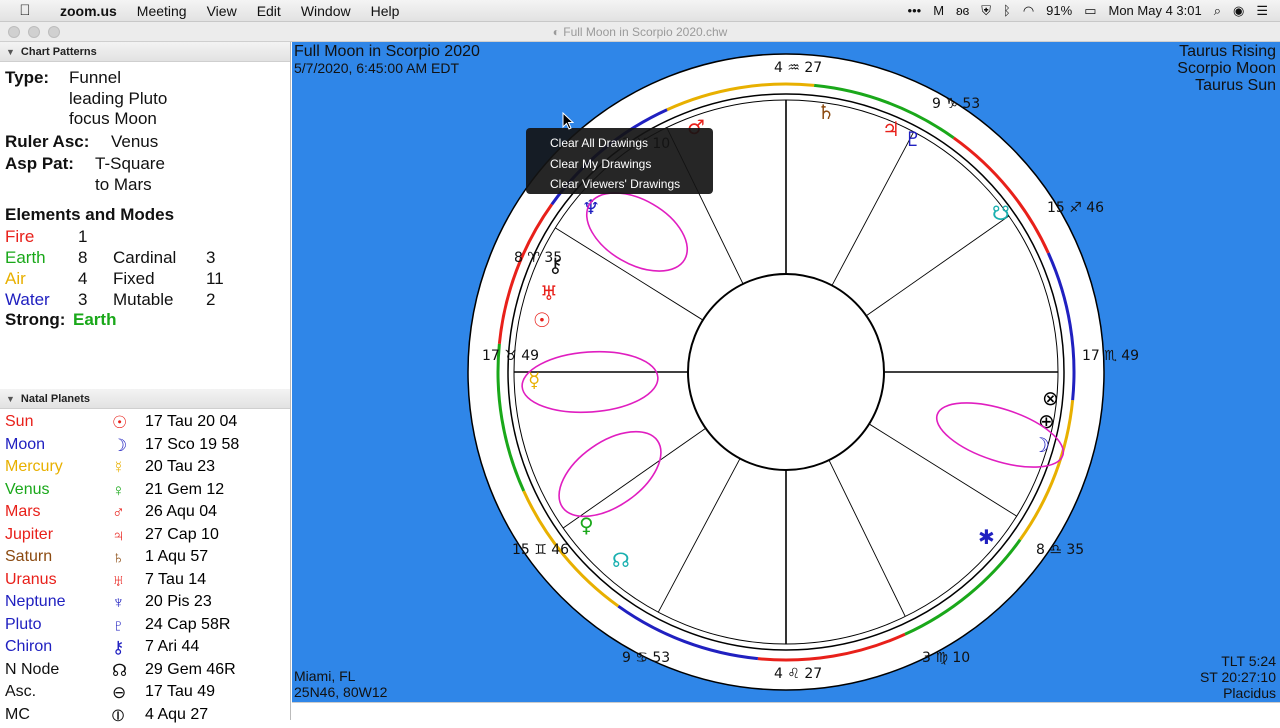  Describe the element at coordinates (568, 121) in the screenshot. I see `mouse-pointer-icon` at that location.